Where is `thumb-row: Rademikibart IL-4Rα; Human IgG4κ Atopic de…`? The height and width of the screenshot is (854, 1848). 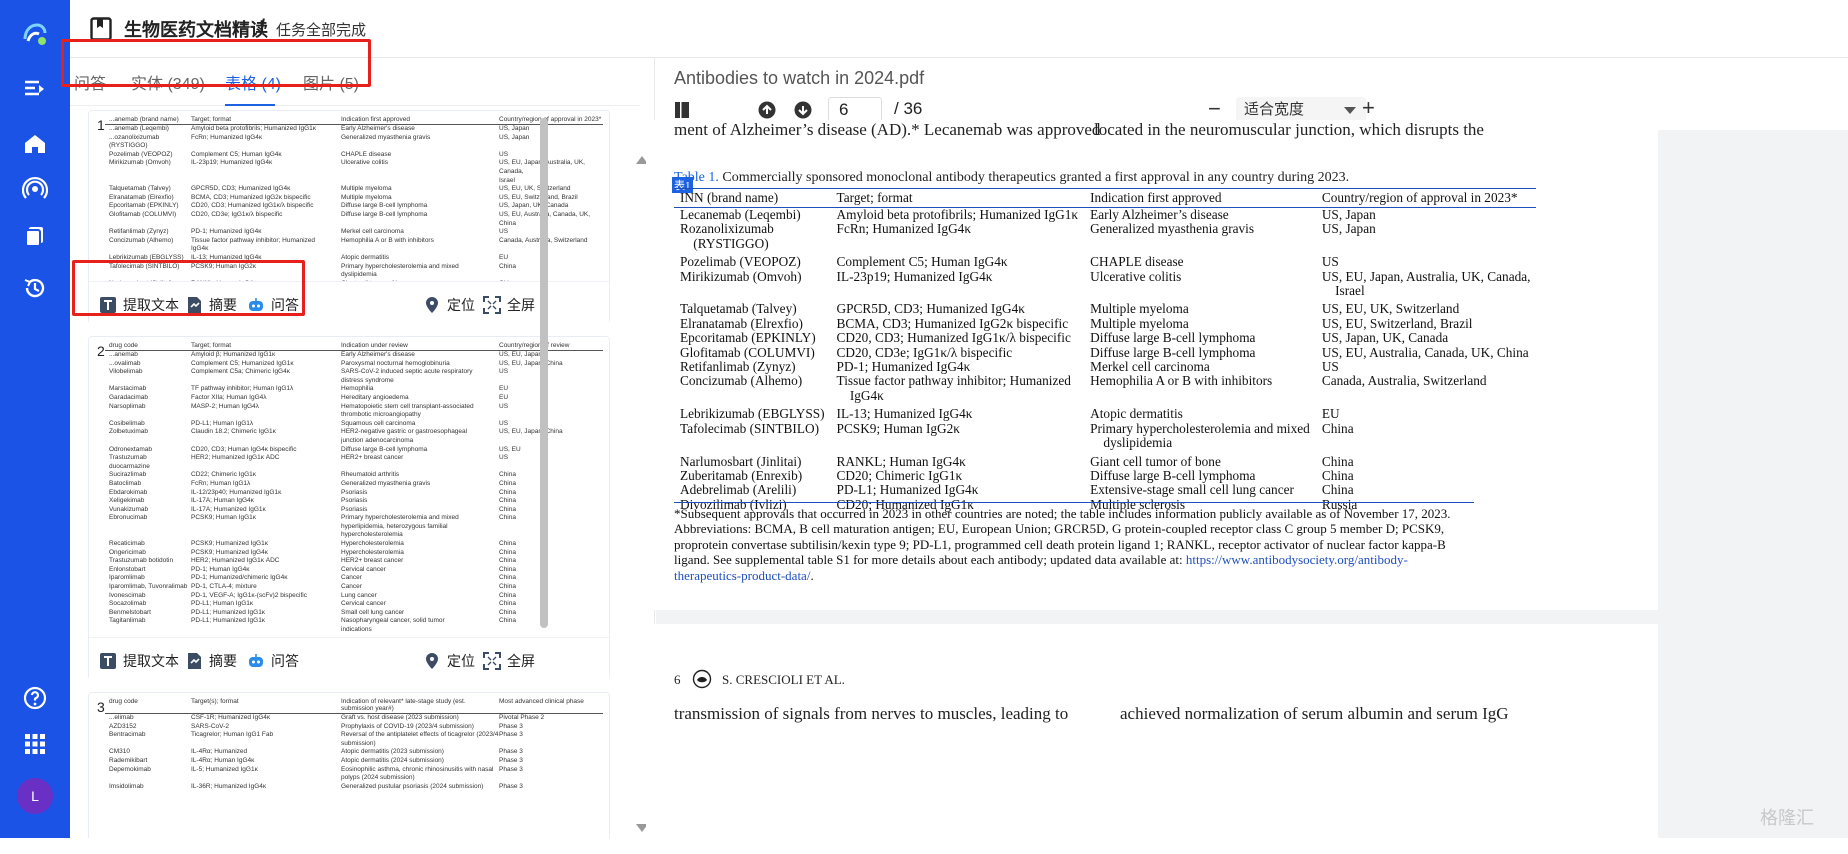 thumb-row: Rademikibart IL-4Rα; Human IgG4κ Atopic de… is located at coordinates (354, 761).